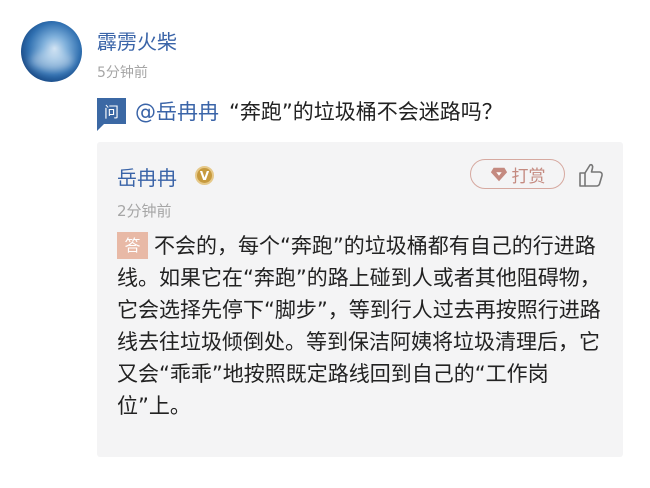 This screenshot has height=488, width=650. I want to click on reward-button: 打赏, so click(517, 174).